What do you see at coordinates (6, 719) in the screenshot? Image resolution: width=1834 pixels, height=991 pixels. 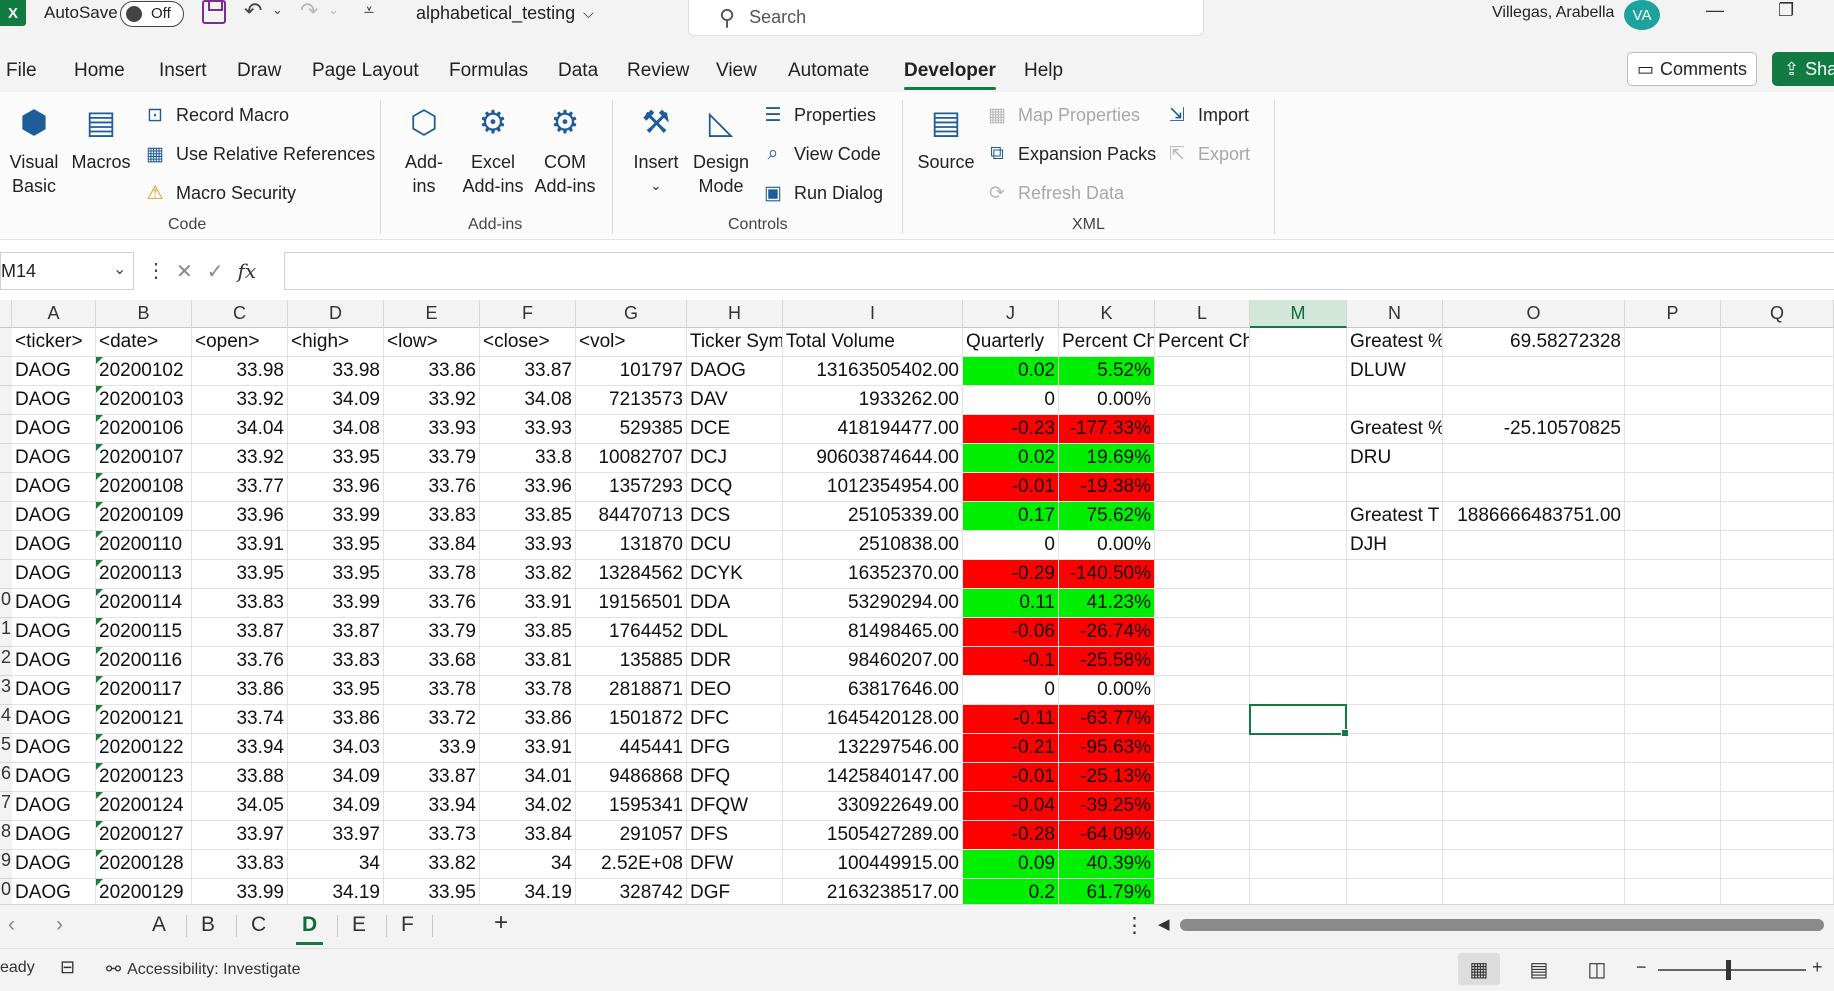 I see `row-header: 4` at bounding box center [6, 719].